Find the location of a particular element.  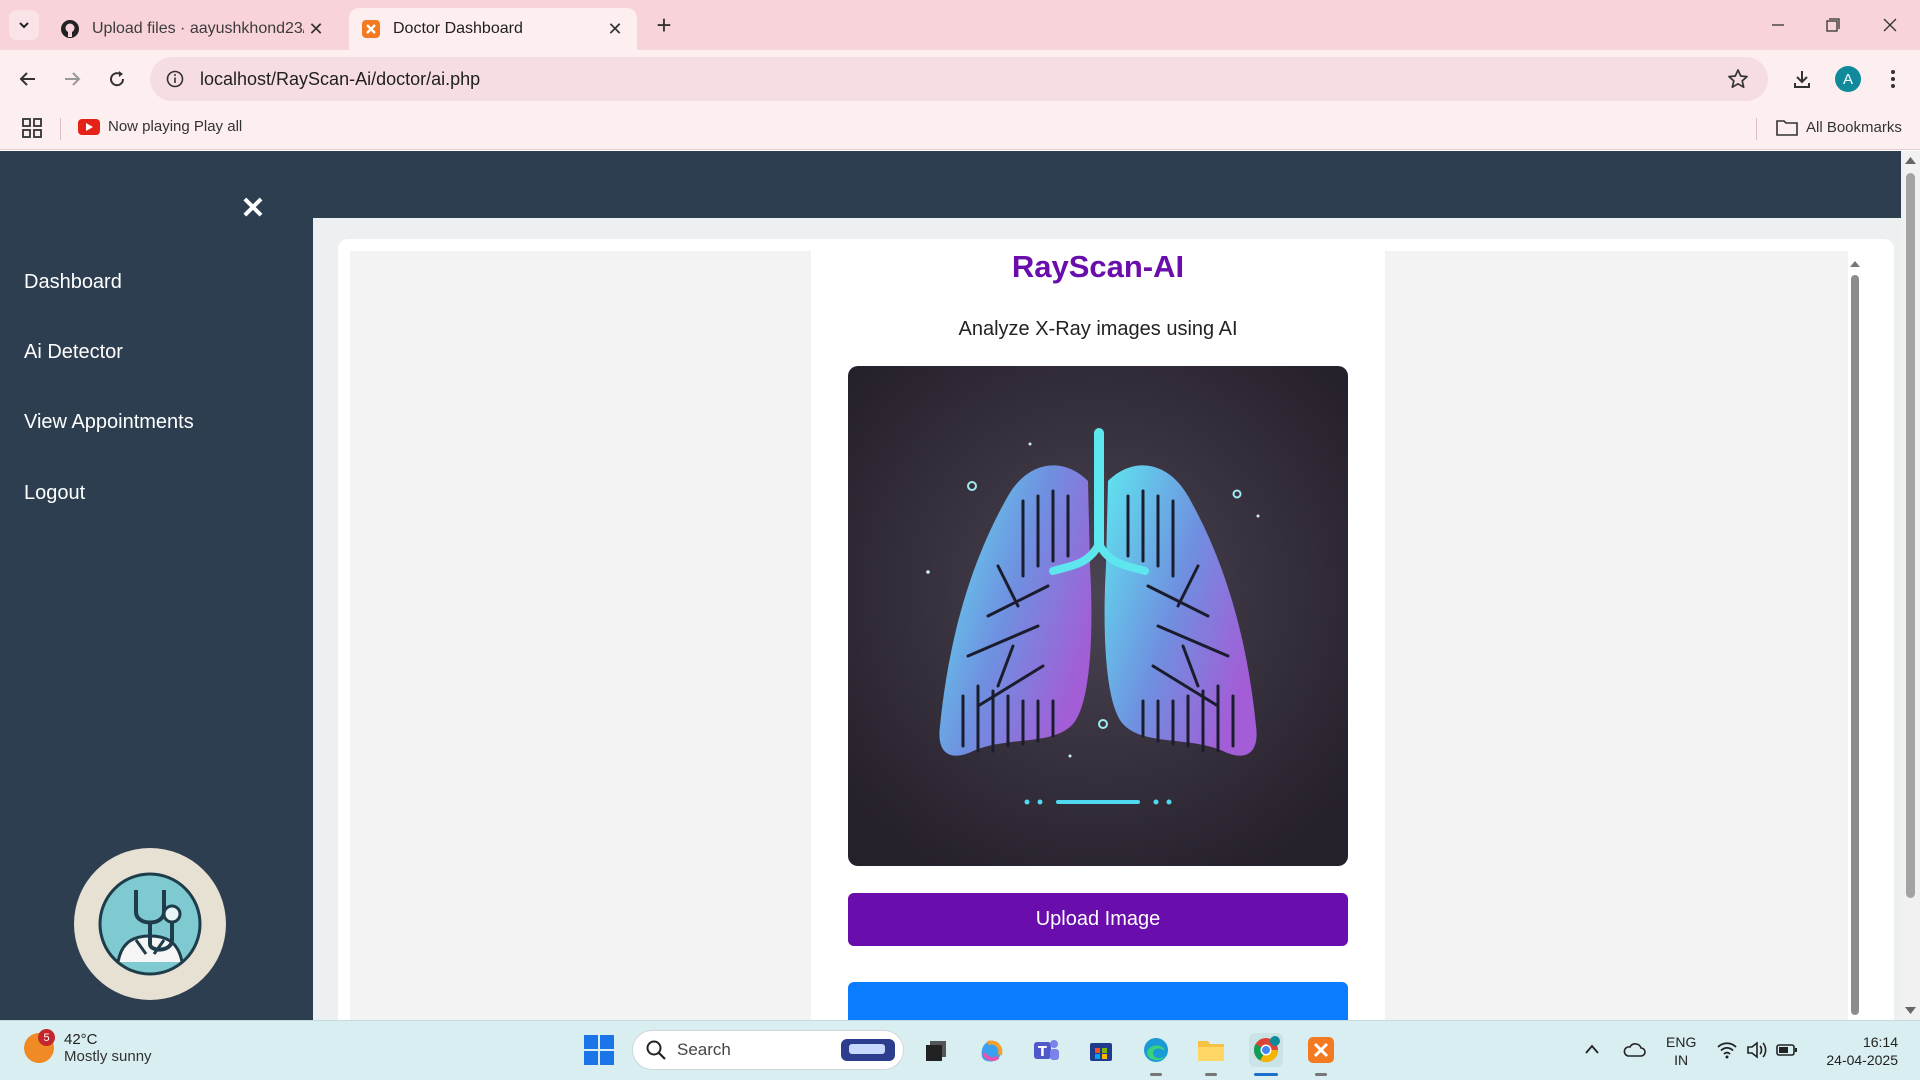

page-scrollbar-thumb is located at coordinates (1910, 535).